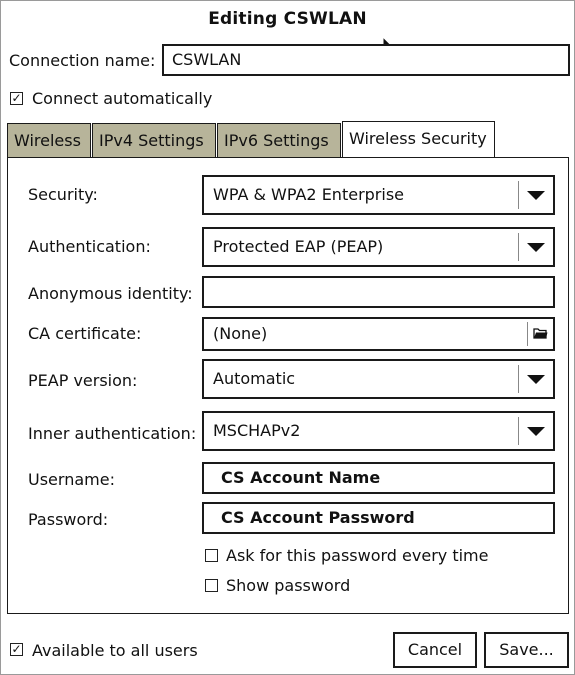  Describe the element at coordinates (63, 194) in the screenshot. I see `security-label: Security:` at that location.